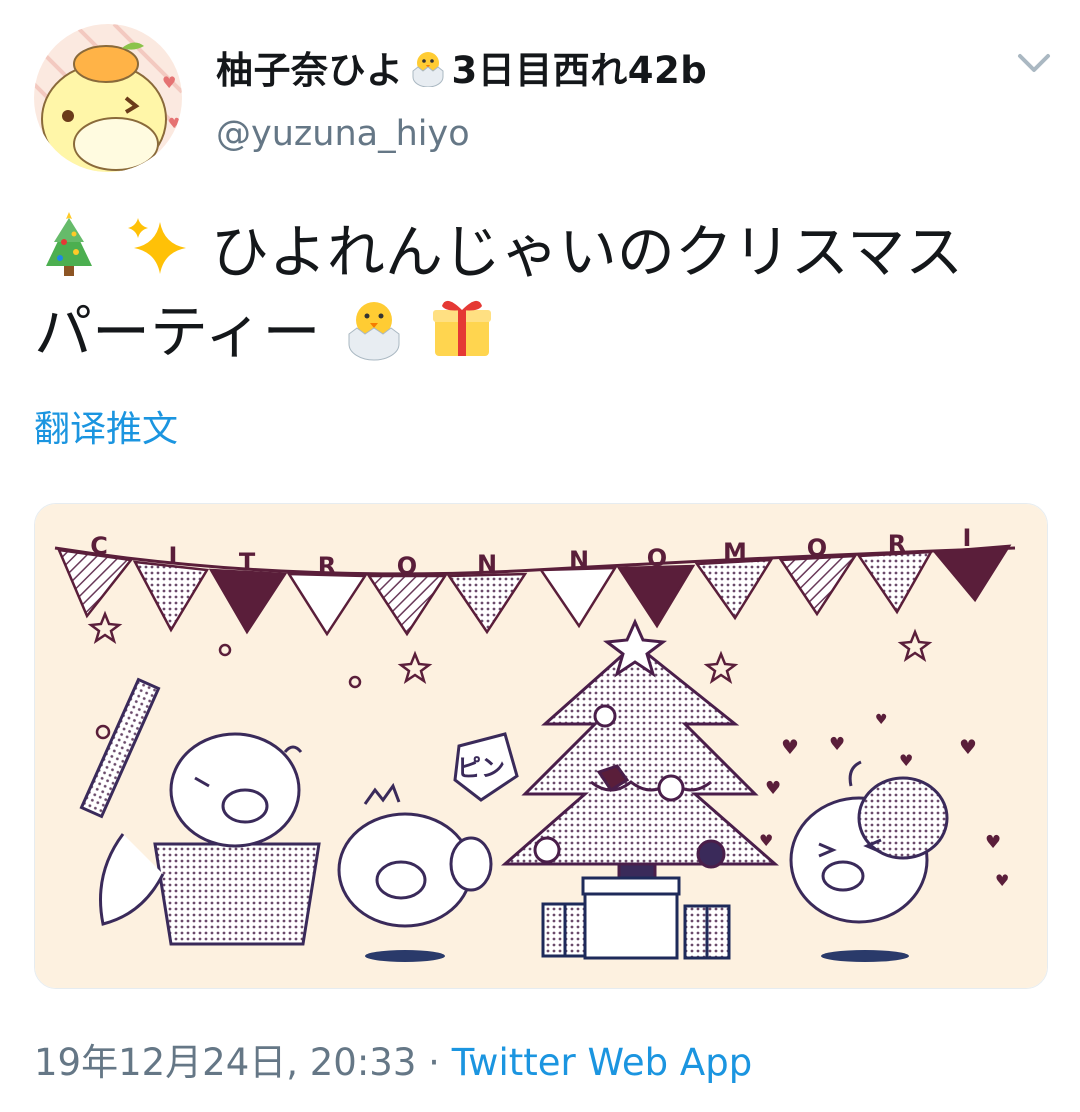 This screenshot has width=1080, height=1112. I want to click on tweet-line-2-text: パーティー, so click(177, 332).